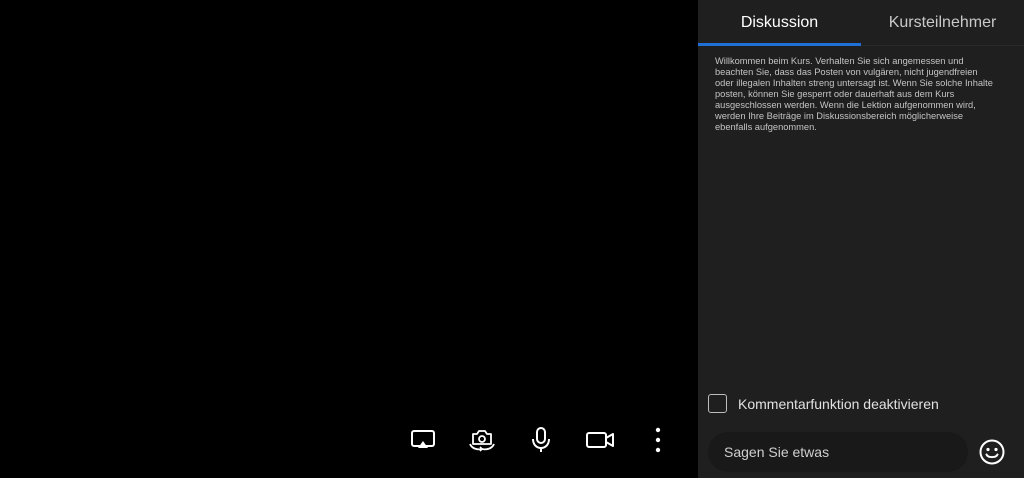 This screenshot has width=1024, height=478. I want to click on video-button, so click(600, 440).